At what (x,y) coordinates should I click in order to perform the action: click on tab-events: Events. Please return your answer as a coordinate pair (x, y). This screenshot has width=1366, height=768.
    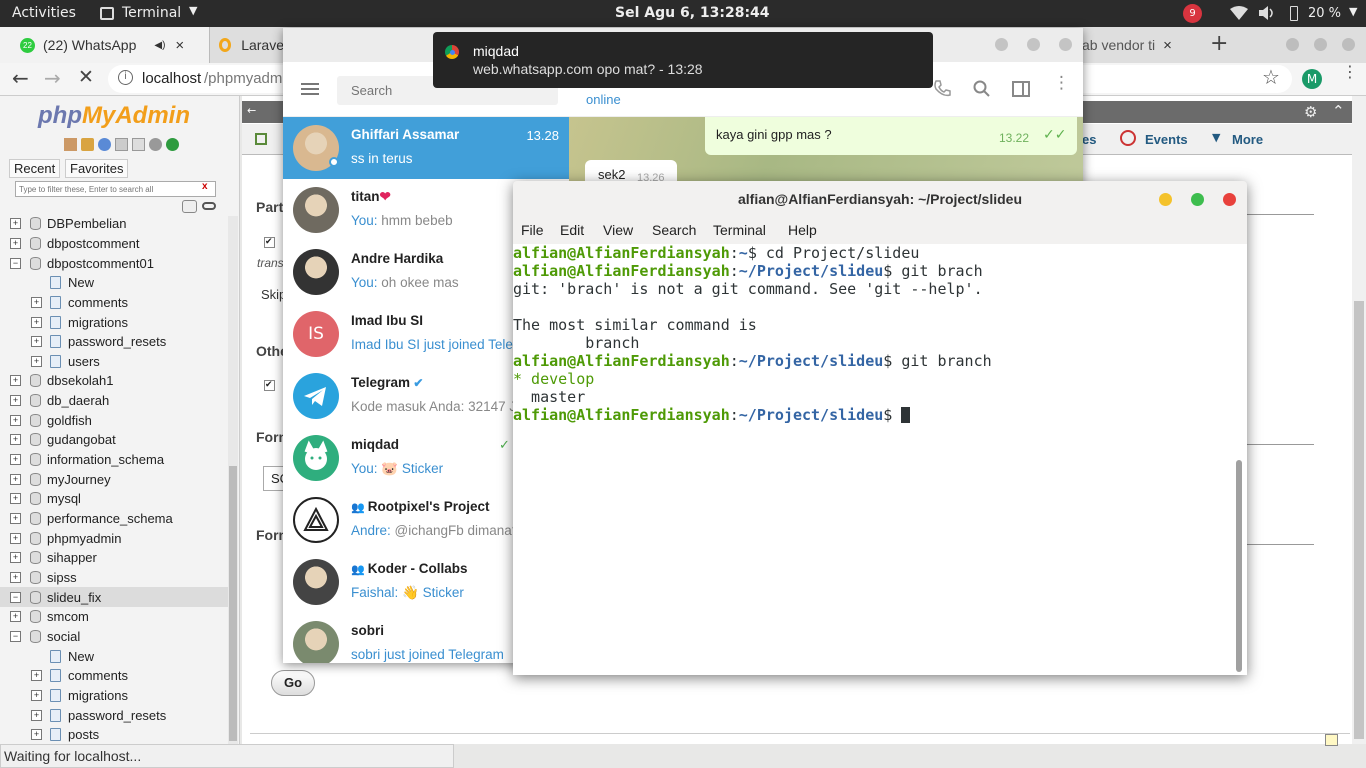
    Looking at the image, I should click on (1166, 139).